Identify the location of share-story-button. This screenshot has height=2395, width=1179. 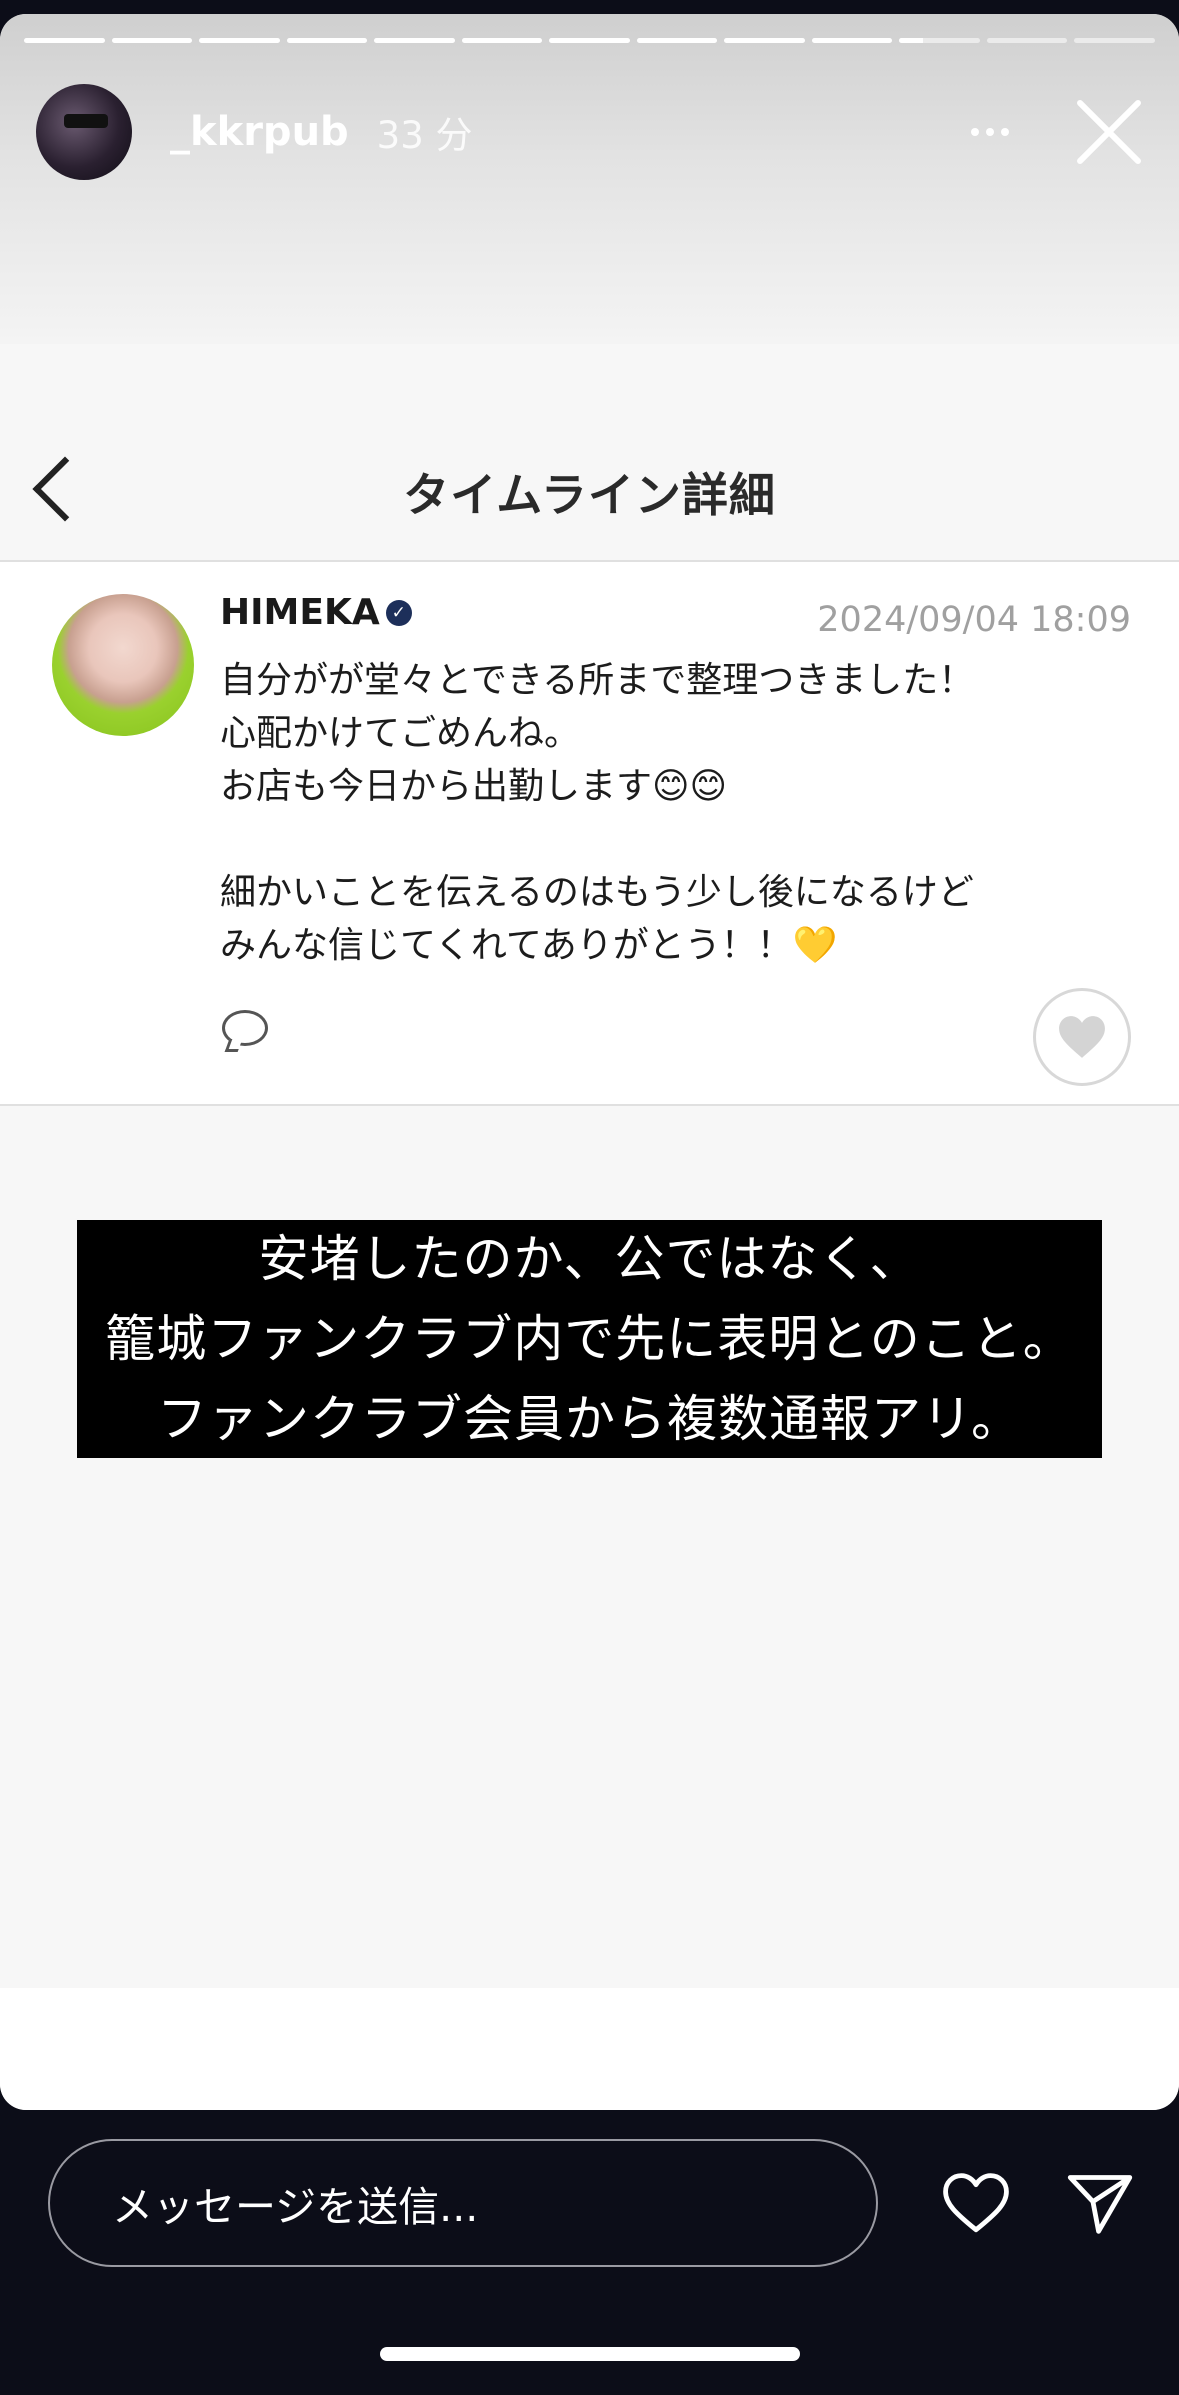
(1100, 2203).